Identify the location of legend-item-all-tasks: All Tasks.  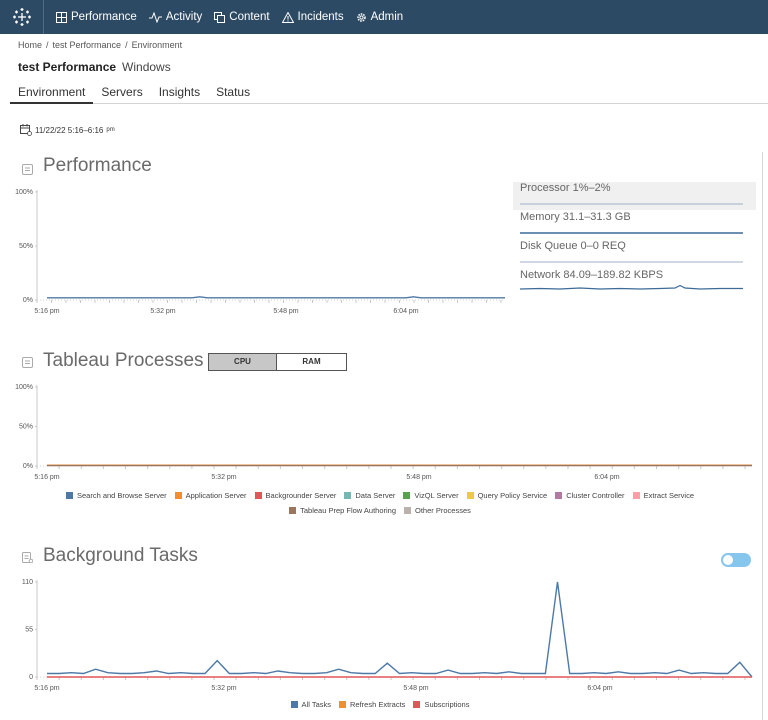
(310, 704).